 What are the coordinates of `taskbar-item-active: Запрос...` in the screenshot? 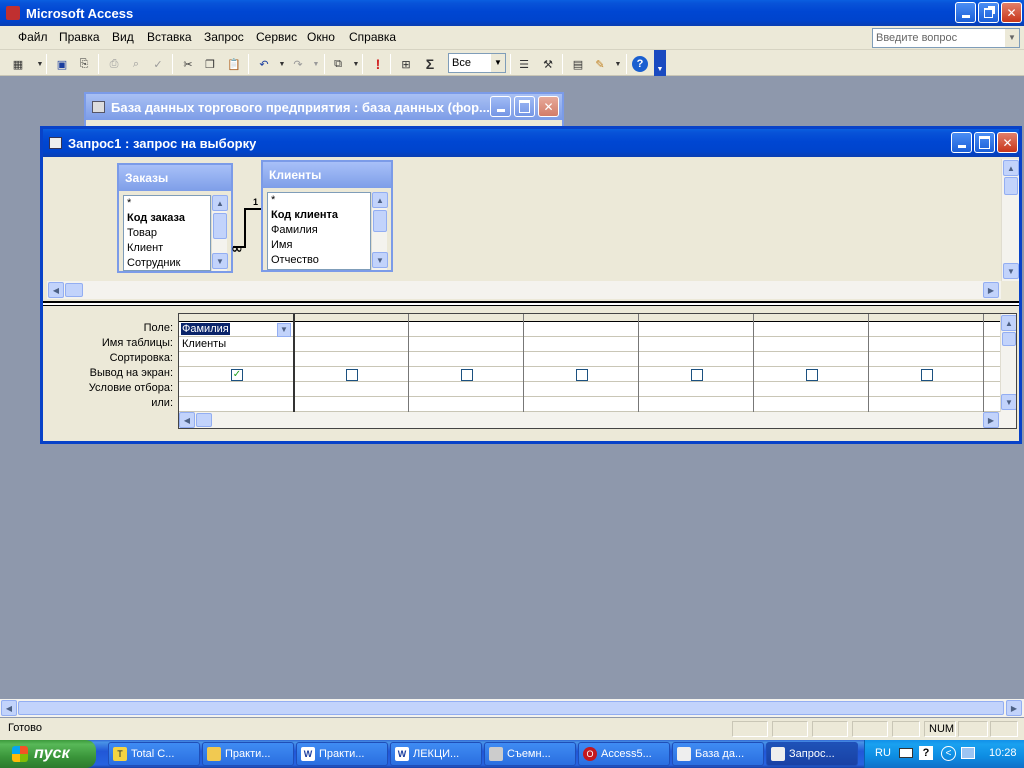 It's located at (812, 754).